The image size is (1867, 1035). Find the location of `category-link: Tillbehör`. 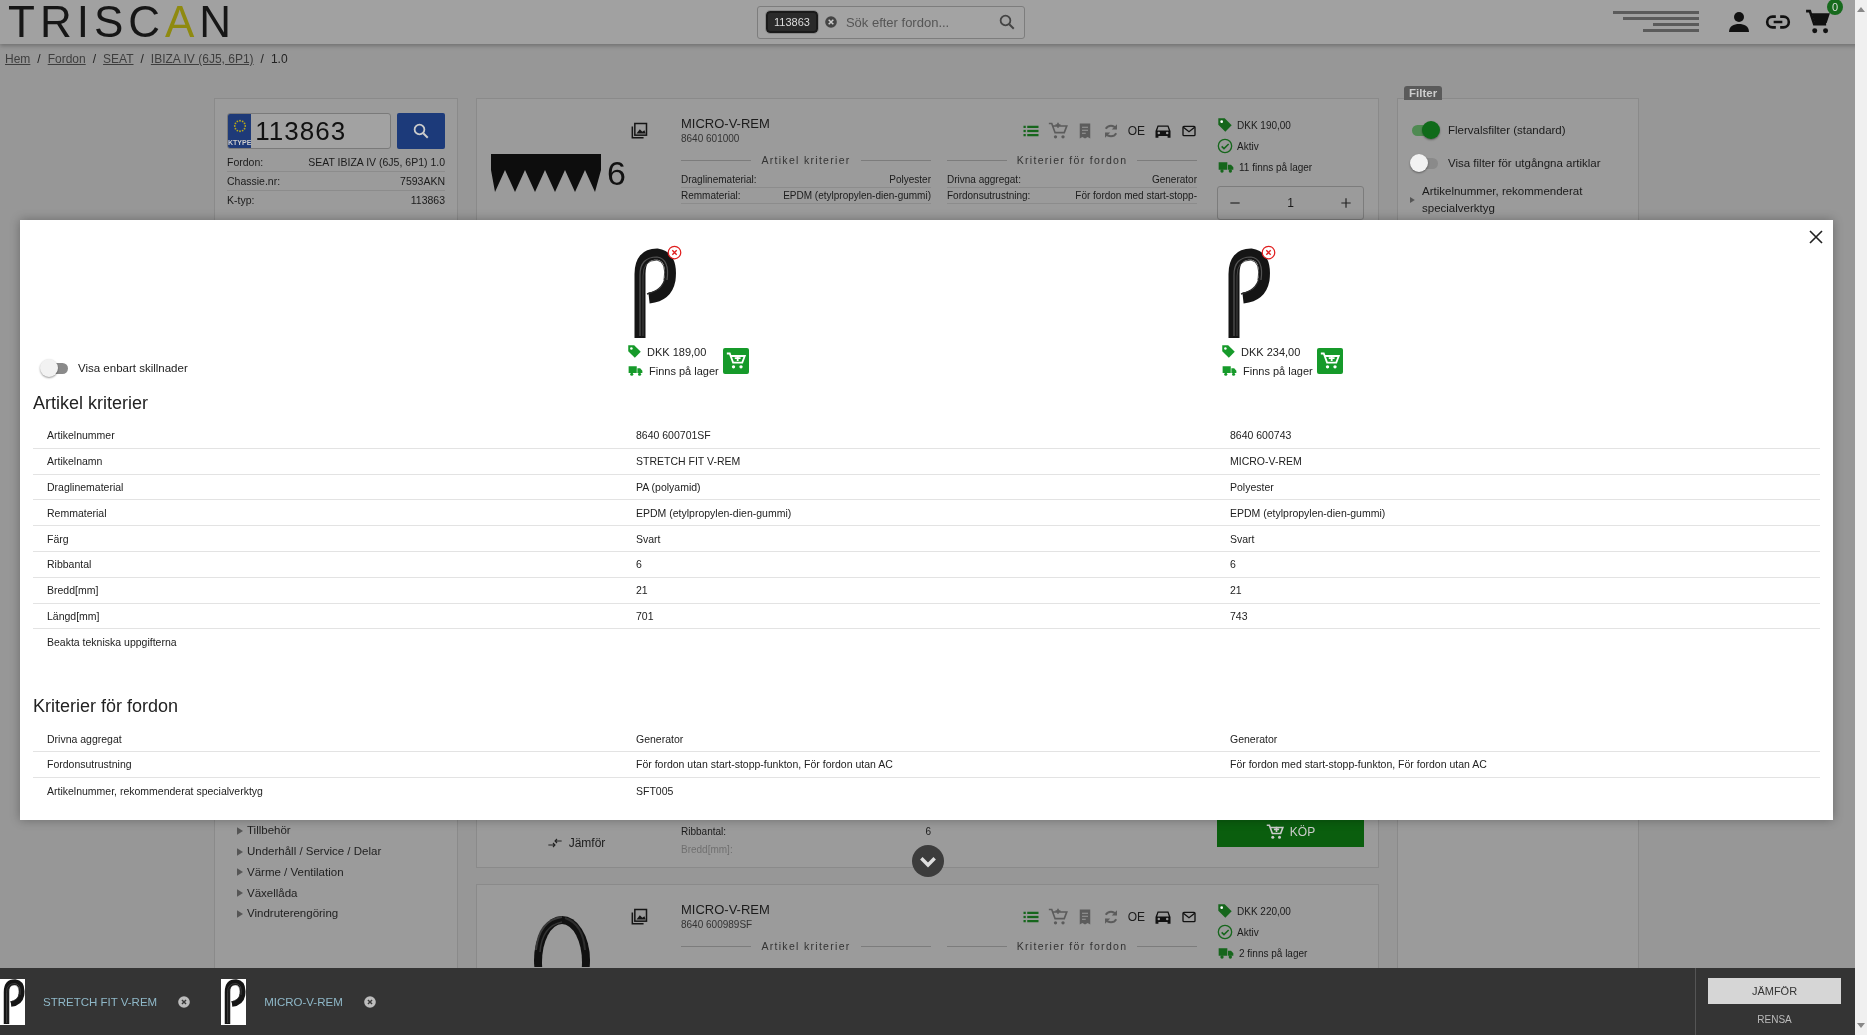

category-link: Tillbehör is located at coordinates (269, 831).